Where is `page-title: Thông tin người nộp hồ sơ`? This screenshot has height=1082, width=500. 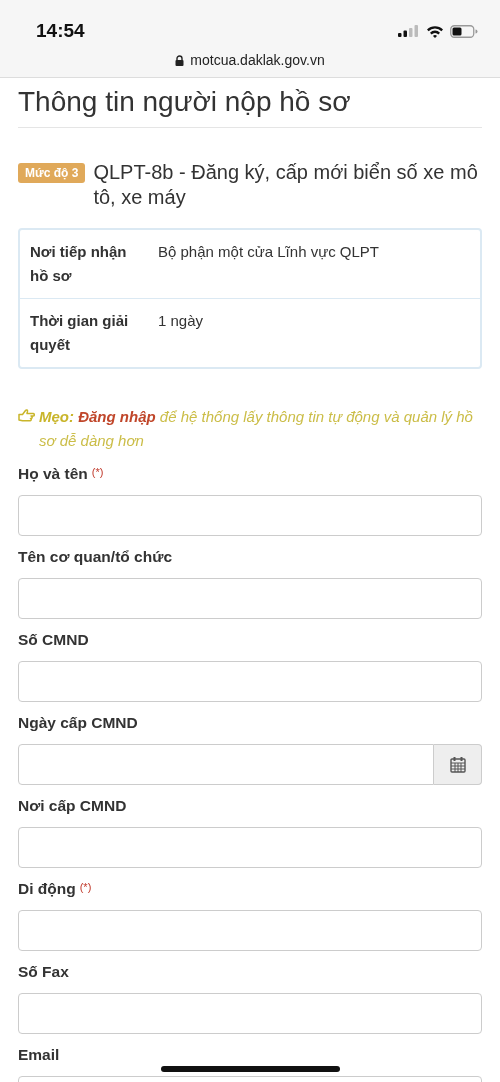 page-title: Thông tin người nộp hồ sơ is located at coordinates (250, 103).